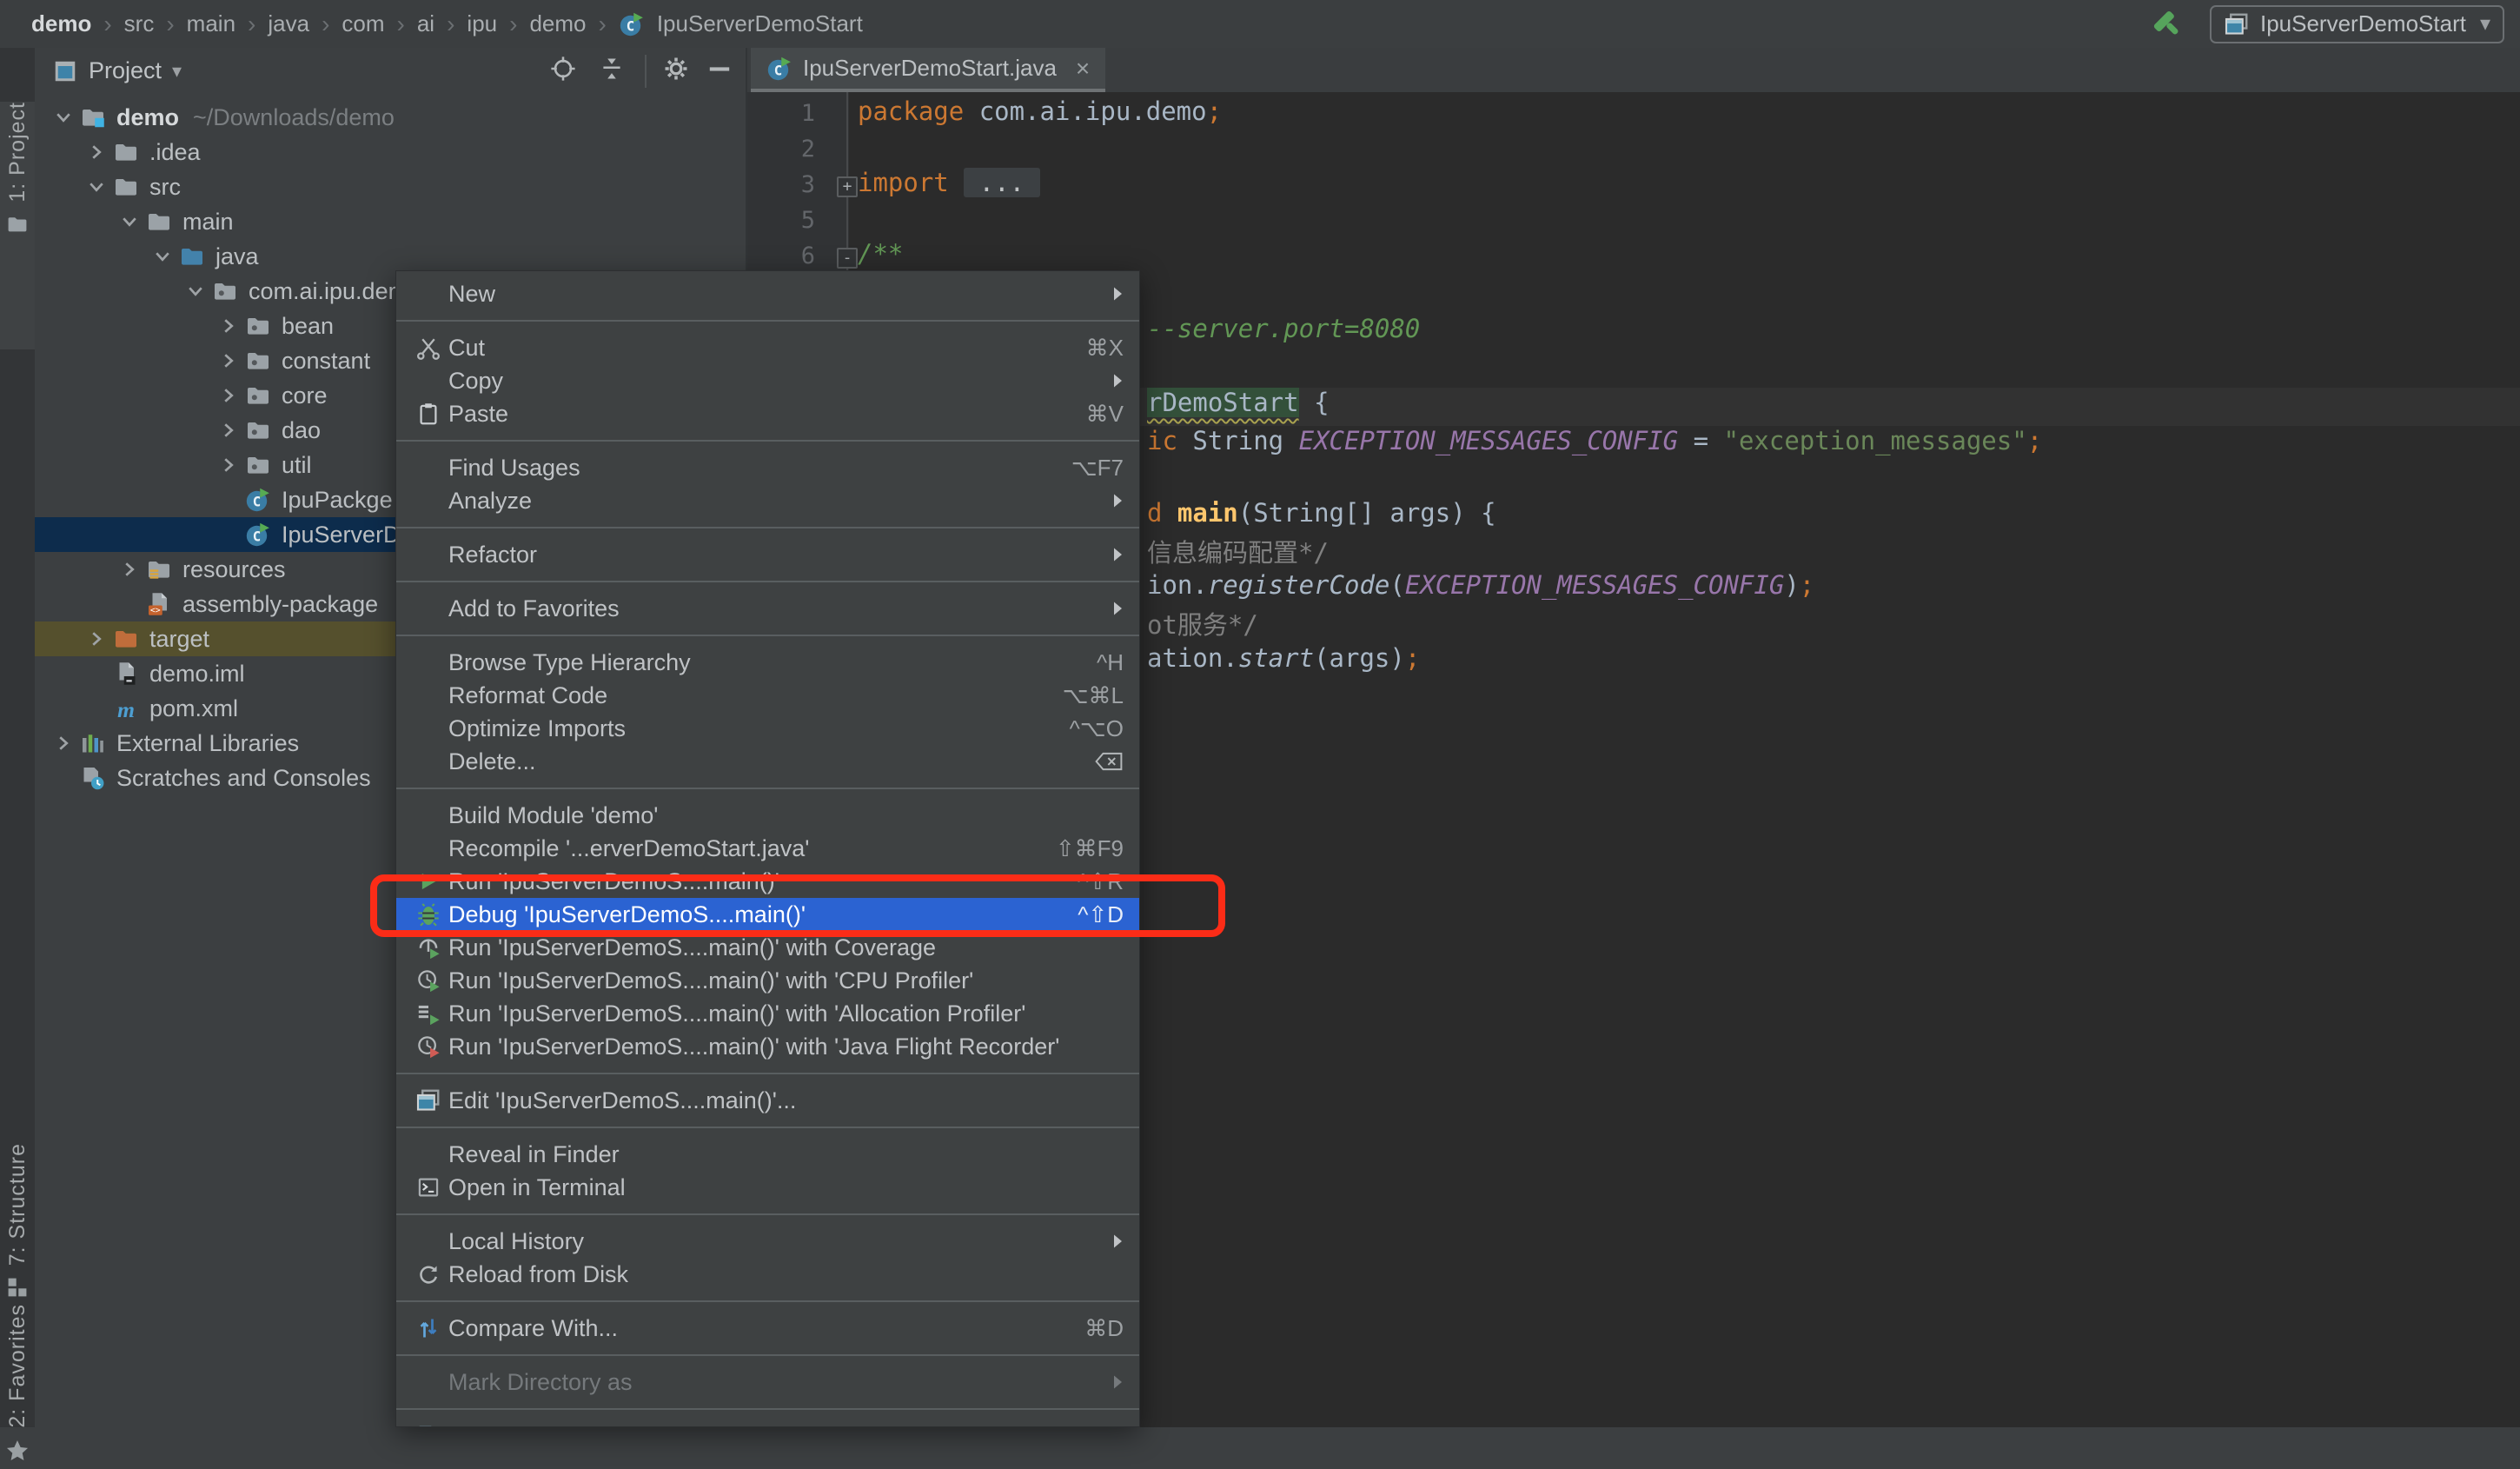  What do you see at coordinates (528, 694) in the screenshot?
I see `menu-item-label: Reformat Code` at bounding box center [528, 694].